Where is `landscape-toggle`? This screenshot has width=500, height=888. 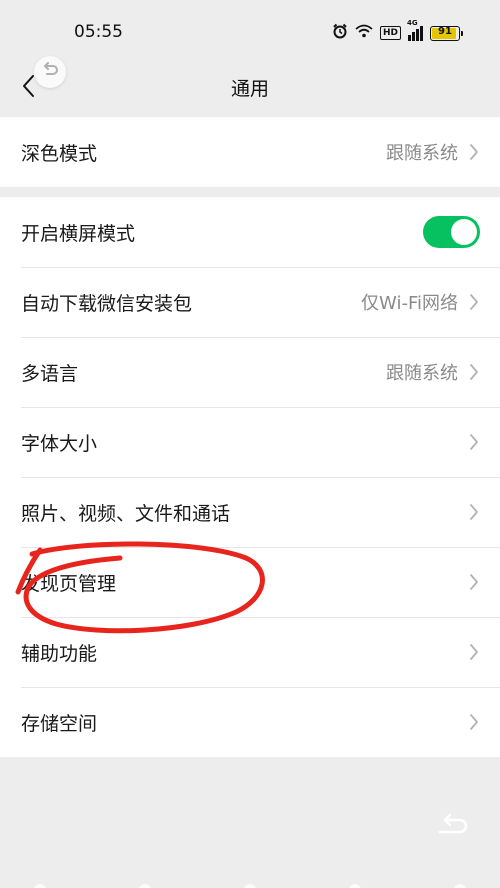 landscape-toggle is located at coordinates (451, 232).